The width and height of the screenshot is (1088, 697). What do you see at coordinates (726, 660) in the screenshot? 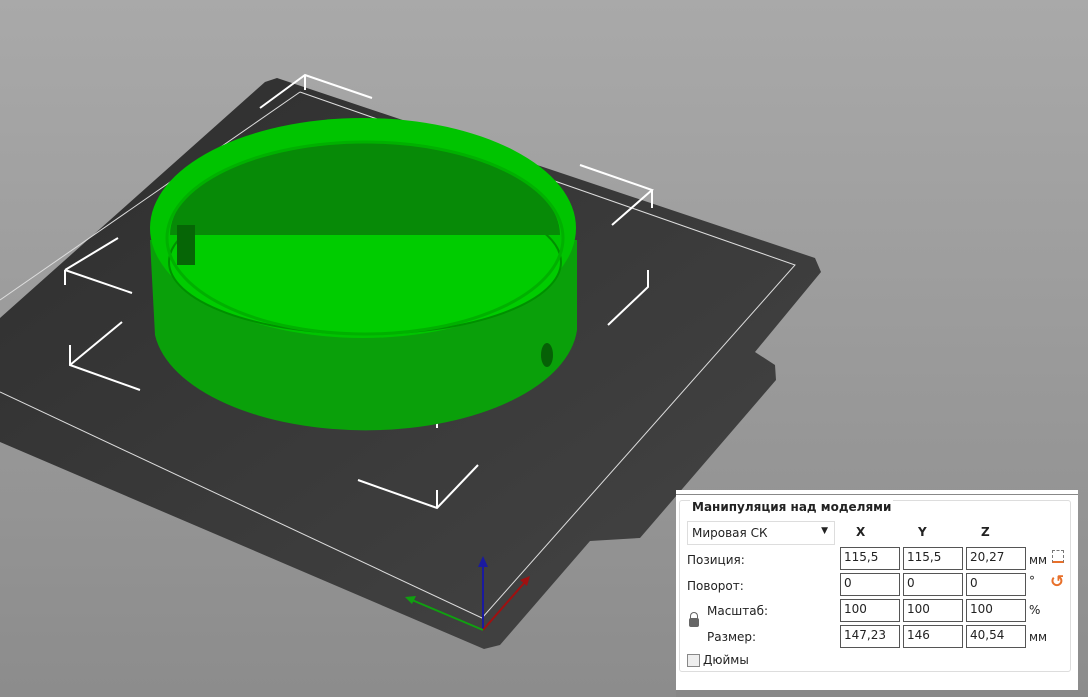
I see `inches-label: Дюймы` at bounding box center [726, 660].